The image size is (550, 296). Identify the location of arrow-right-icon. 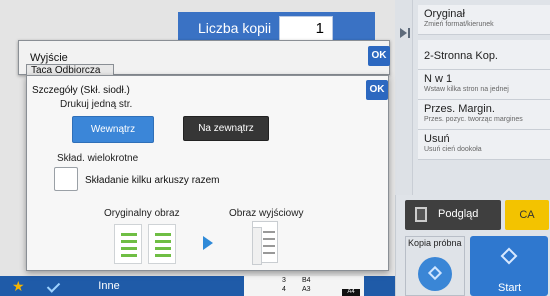
(208, 243).